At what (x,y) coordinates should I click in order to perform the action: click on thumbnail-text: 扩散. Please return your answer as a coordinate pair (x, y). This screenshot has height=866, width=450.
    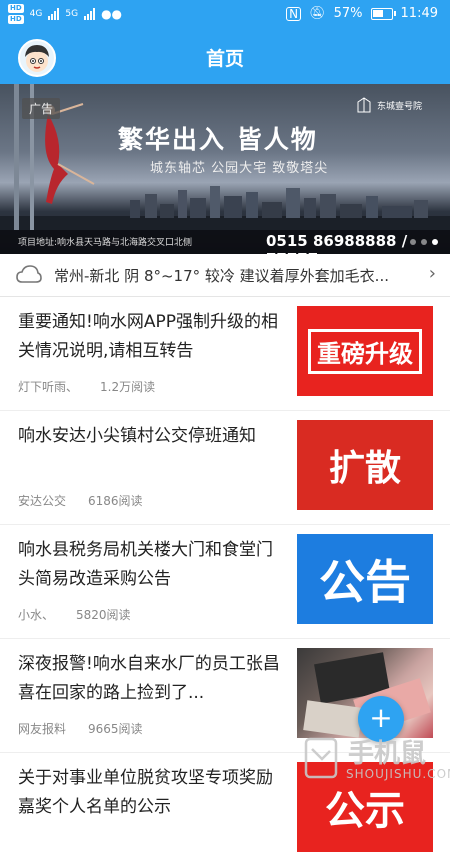
    Looking at the image, I should click on (364, 468).